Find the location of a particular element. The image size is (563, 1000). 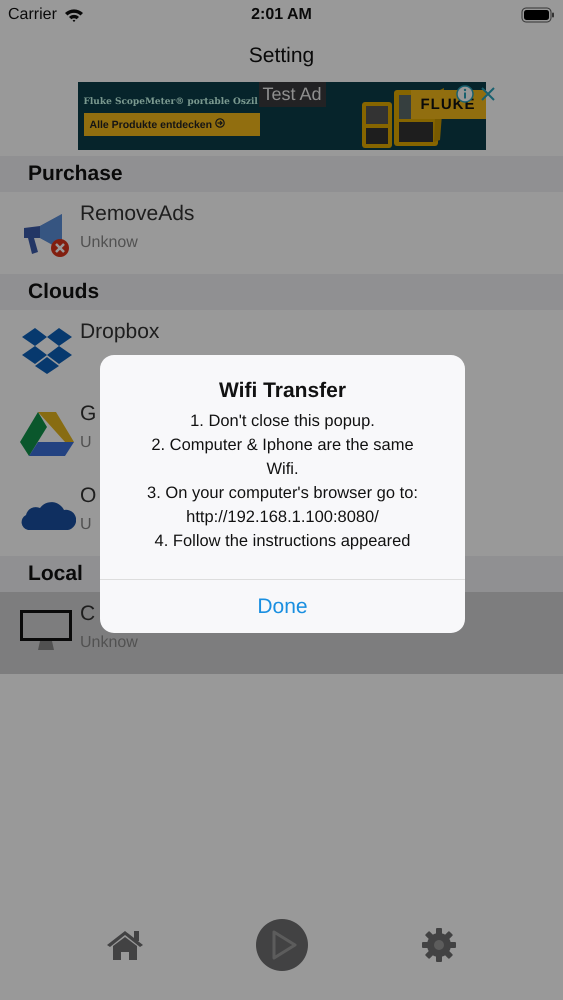

dialog-message: 3. On your computer's browser go to: is located at coordinates (282, 493).